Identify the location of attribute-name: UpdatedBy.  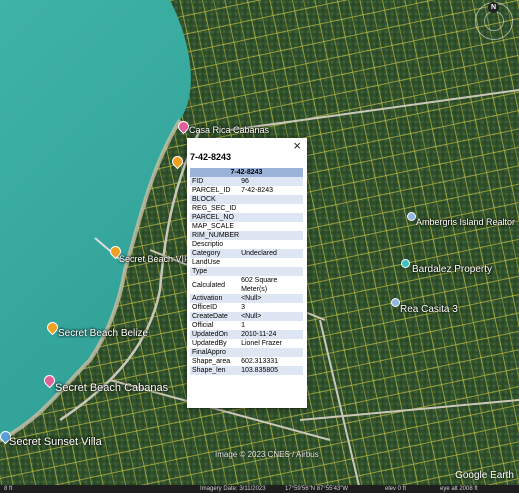
(215, 343).